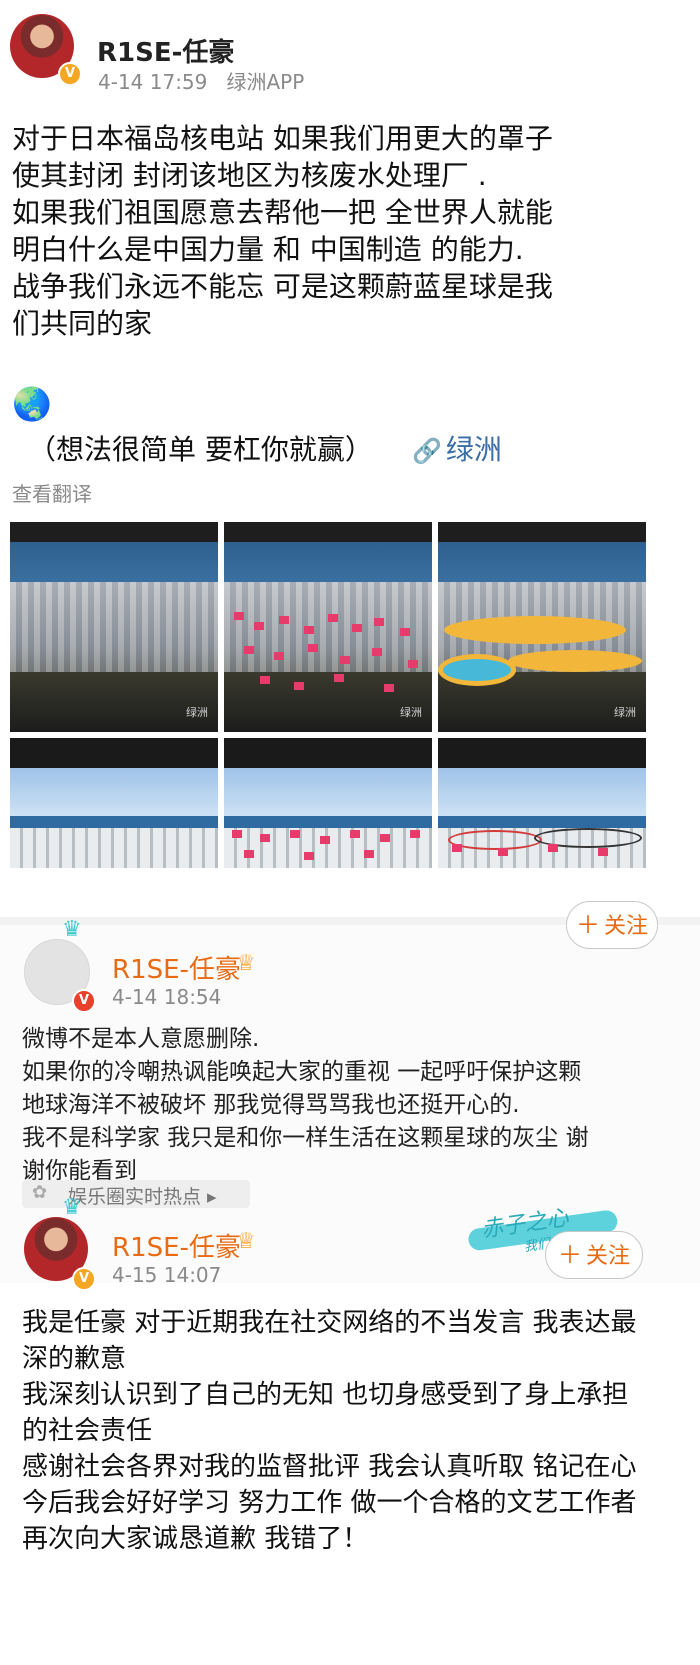  I want to click on post-line: 感谢社会各界对我的监督批评 我会认真听取 铭记在心, so click(329, 1467).